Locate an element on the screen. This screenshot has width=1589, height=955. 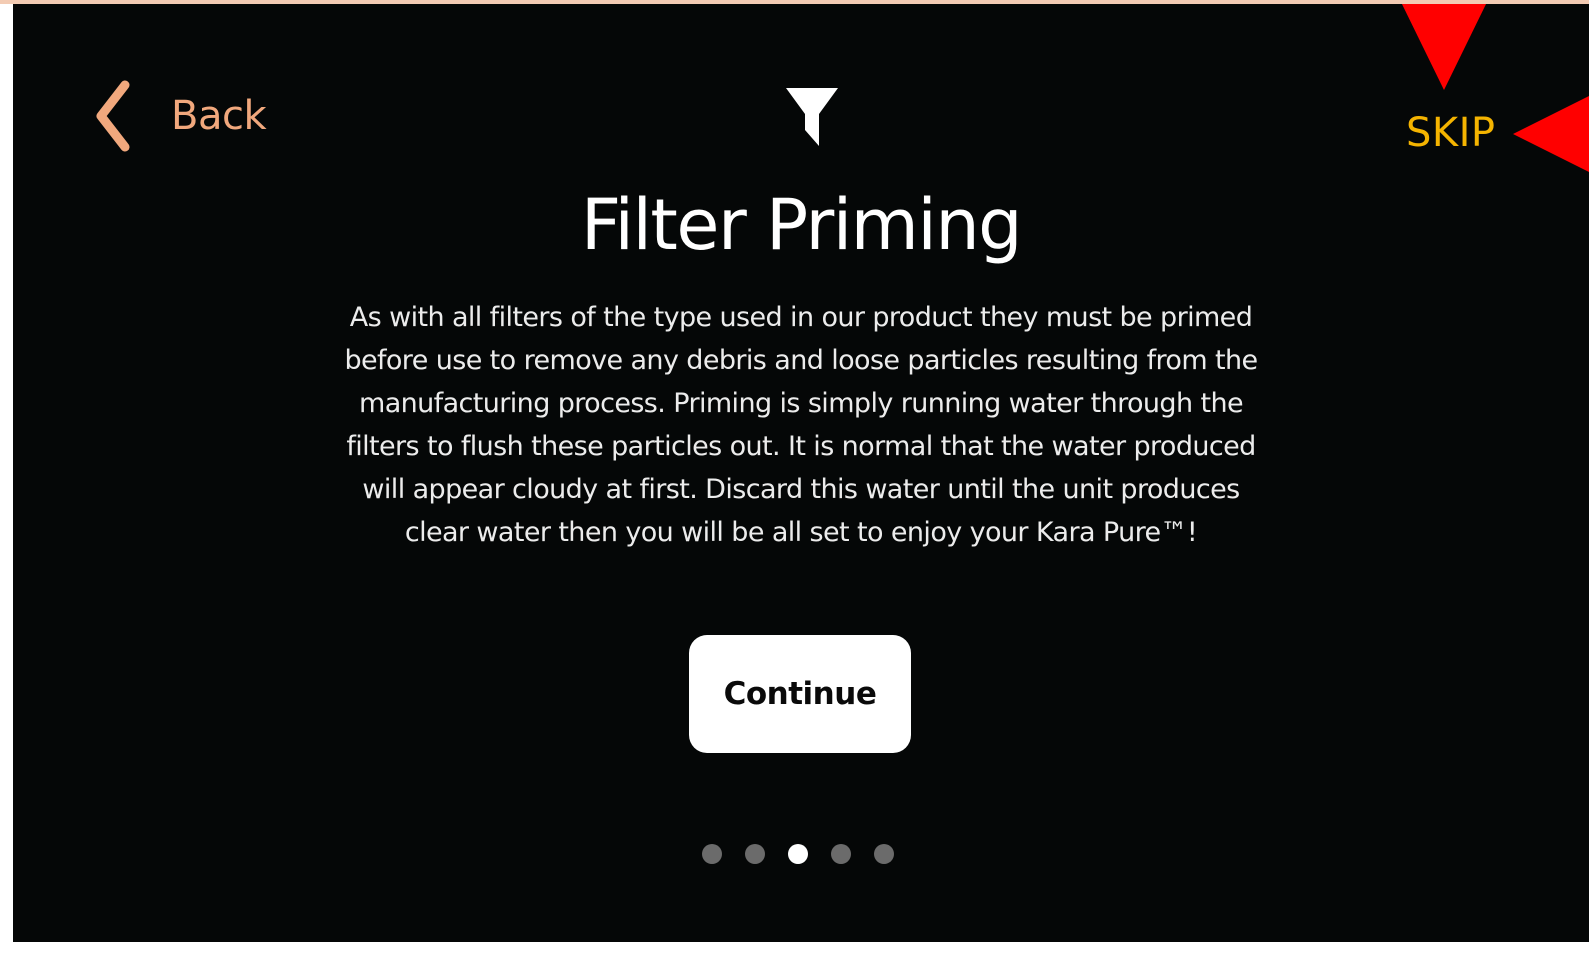
left-arrow-icon is located at coordinates (1551, 134).